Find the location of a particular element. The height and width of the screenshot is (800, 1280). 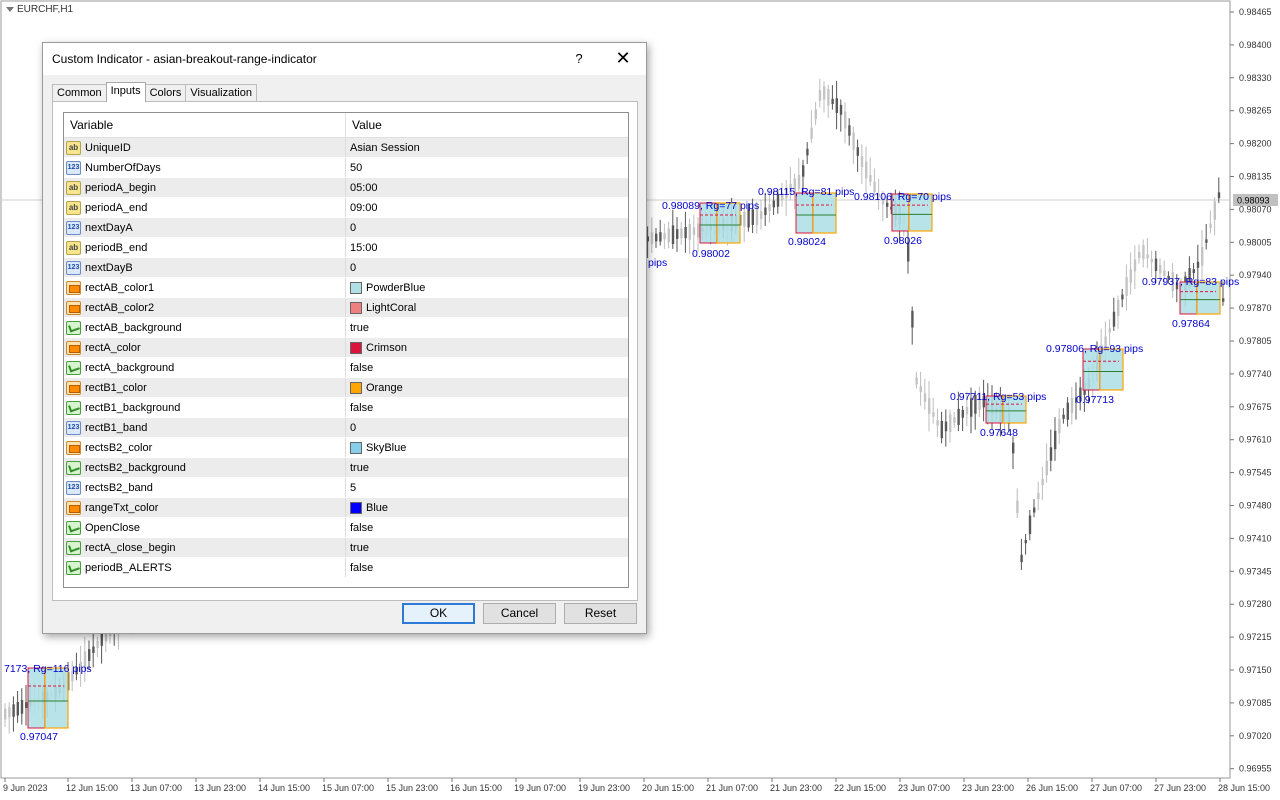

table-row: ab periodA_begin 05:00 is located at coordinates (346, 188).